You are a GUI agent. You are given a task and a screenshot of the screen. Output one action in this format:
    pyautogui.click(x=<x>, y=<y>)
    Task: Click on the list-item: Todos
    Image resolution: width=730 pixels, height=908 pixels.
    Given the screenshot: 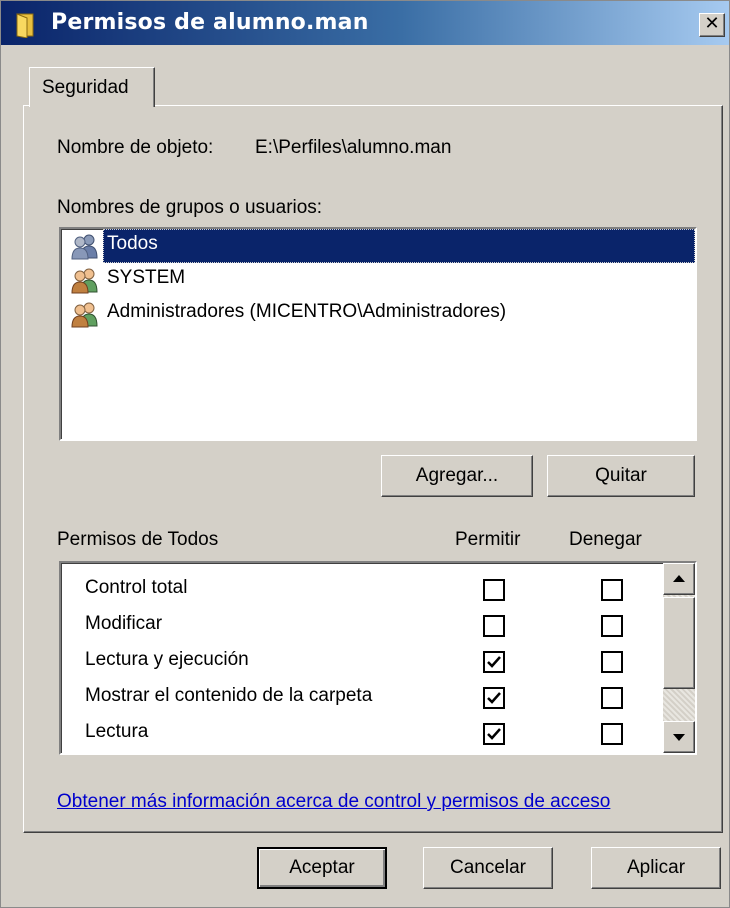 What is the action you would take?
    pyautogui.click(x=380, y=246)
    